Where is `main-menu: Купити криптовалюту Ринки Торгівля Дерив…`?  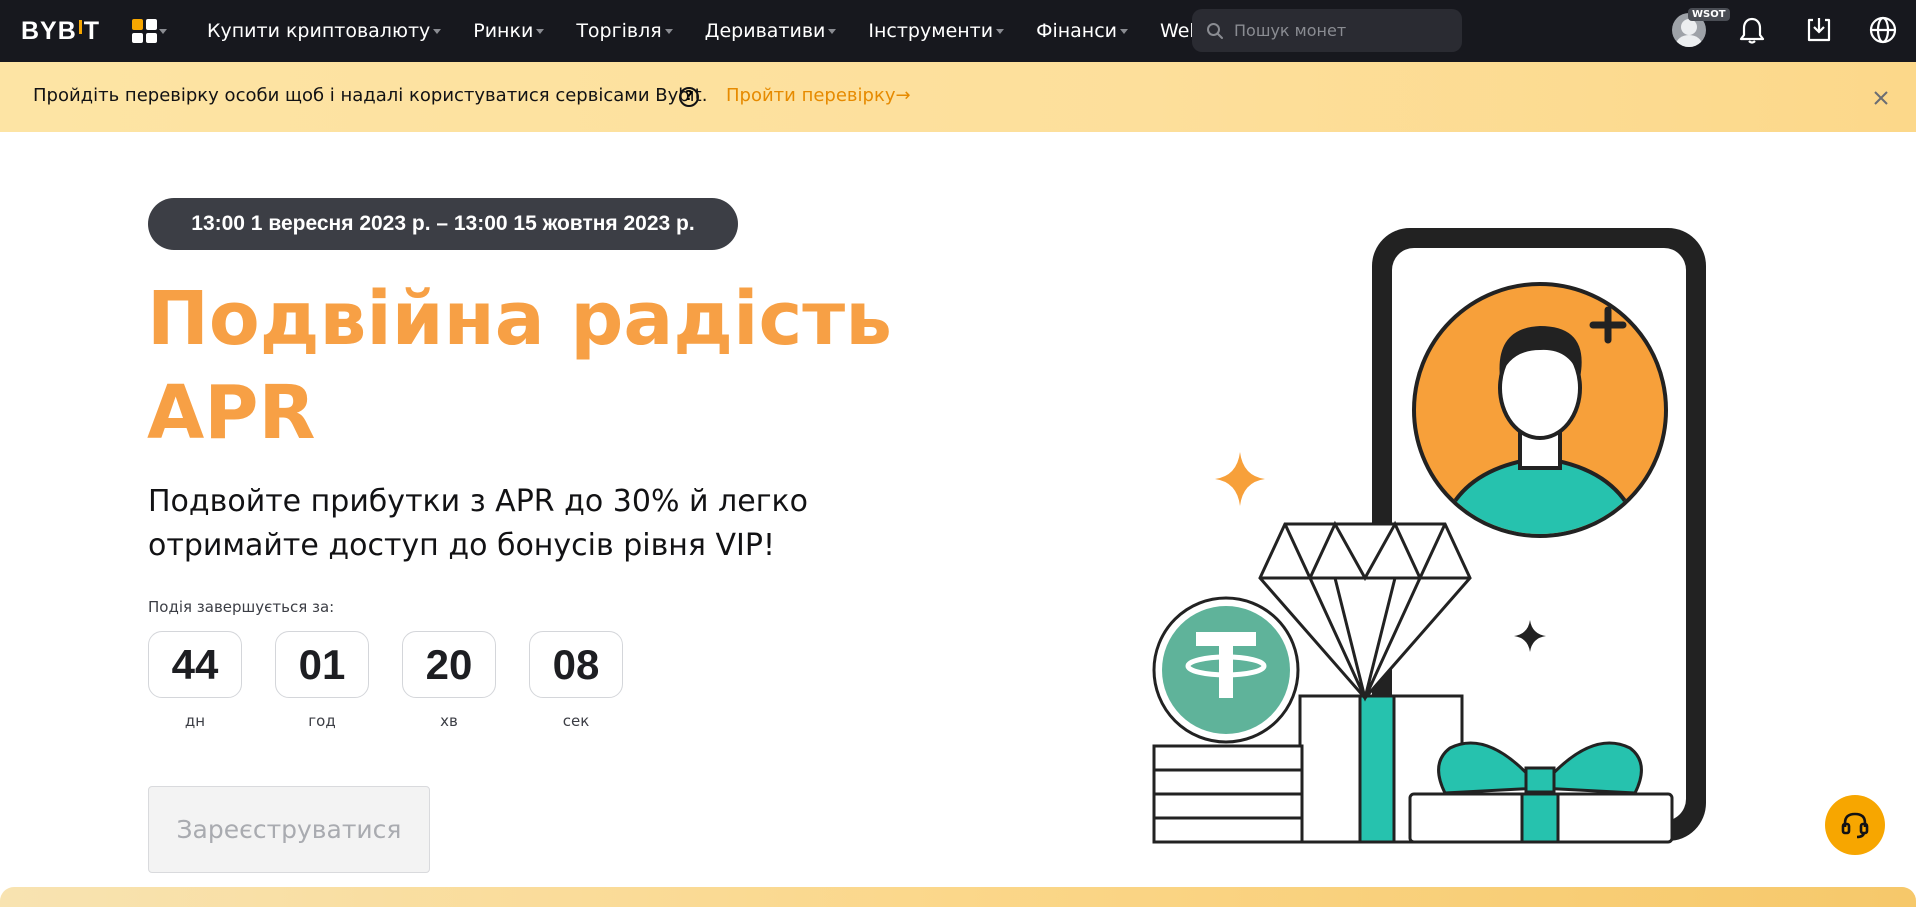
main-menu: Купити криптовалюту Ринки Торгівля Дерив… is located at coordinates (732, 31).